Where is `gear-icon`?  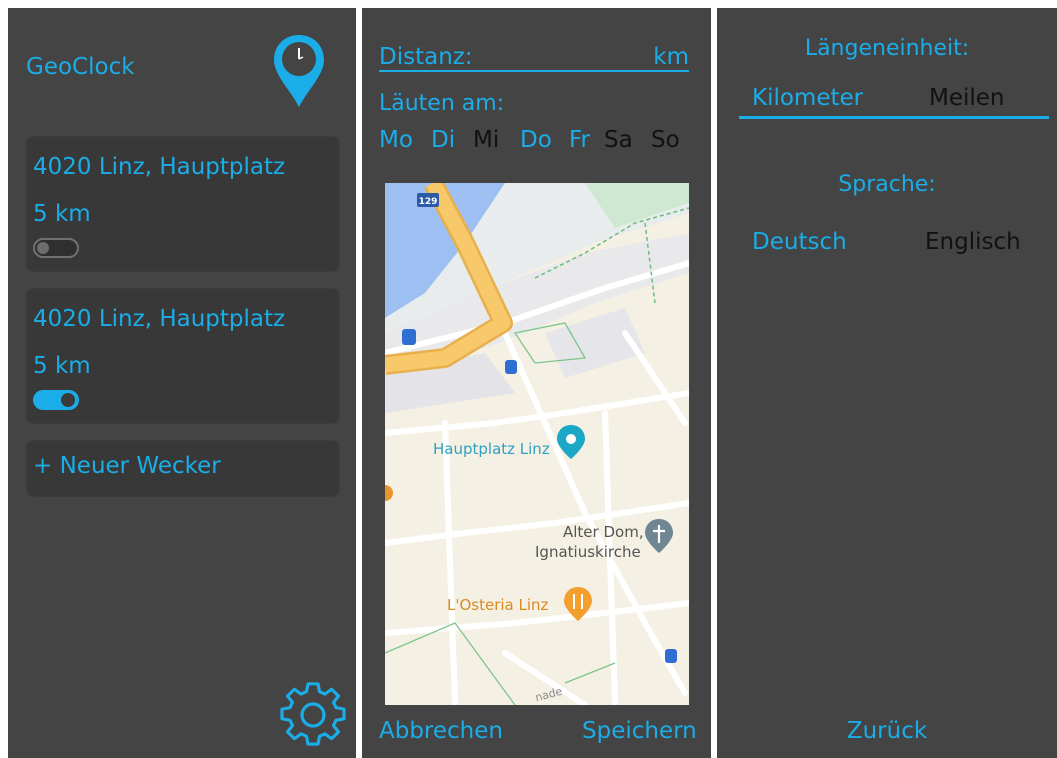 gear-icon is located at coordinates (313, 715).